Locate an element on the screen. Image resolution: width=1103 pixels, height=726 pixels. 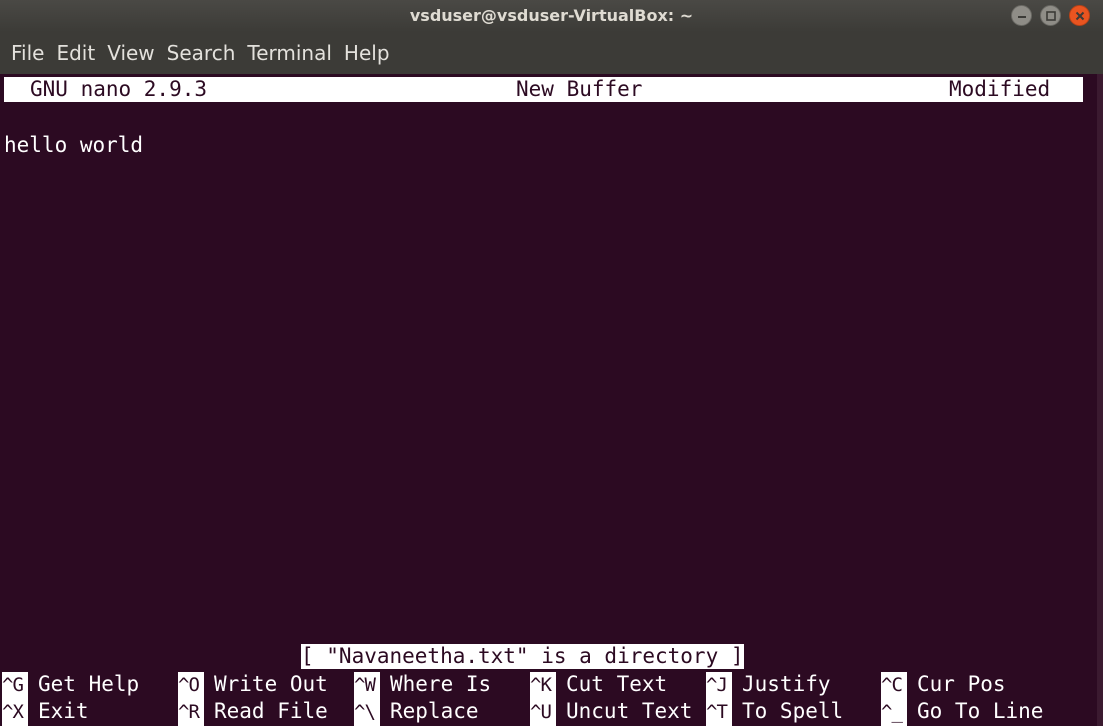
nano-header-bar: GNU nano 2.9.3 New Buffer Modified is located at coordinates (543, 89).